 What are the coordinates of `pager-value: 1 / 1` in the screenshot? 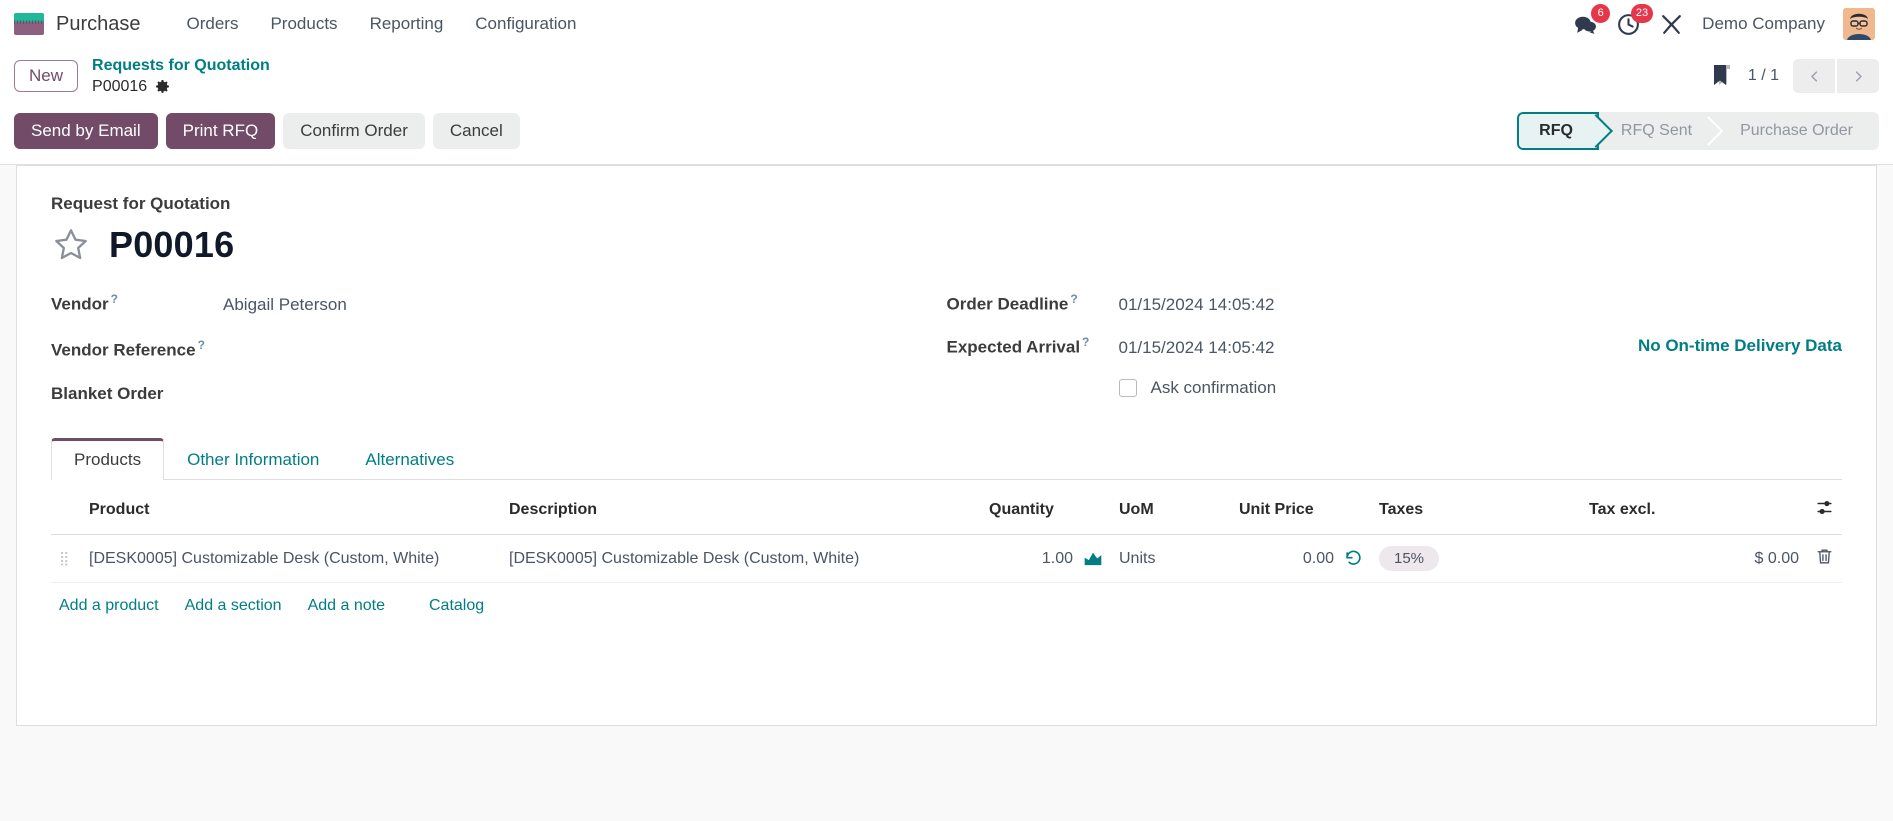 It's located at (1763, 76).